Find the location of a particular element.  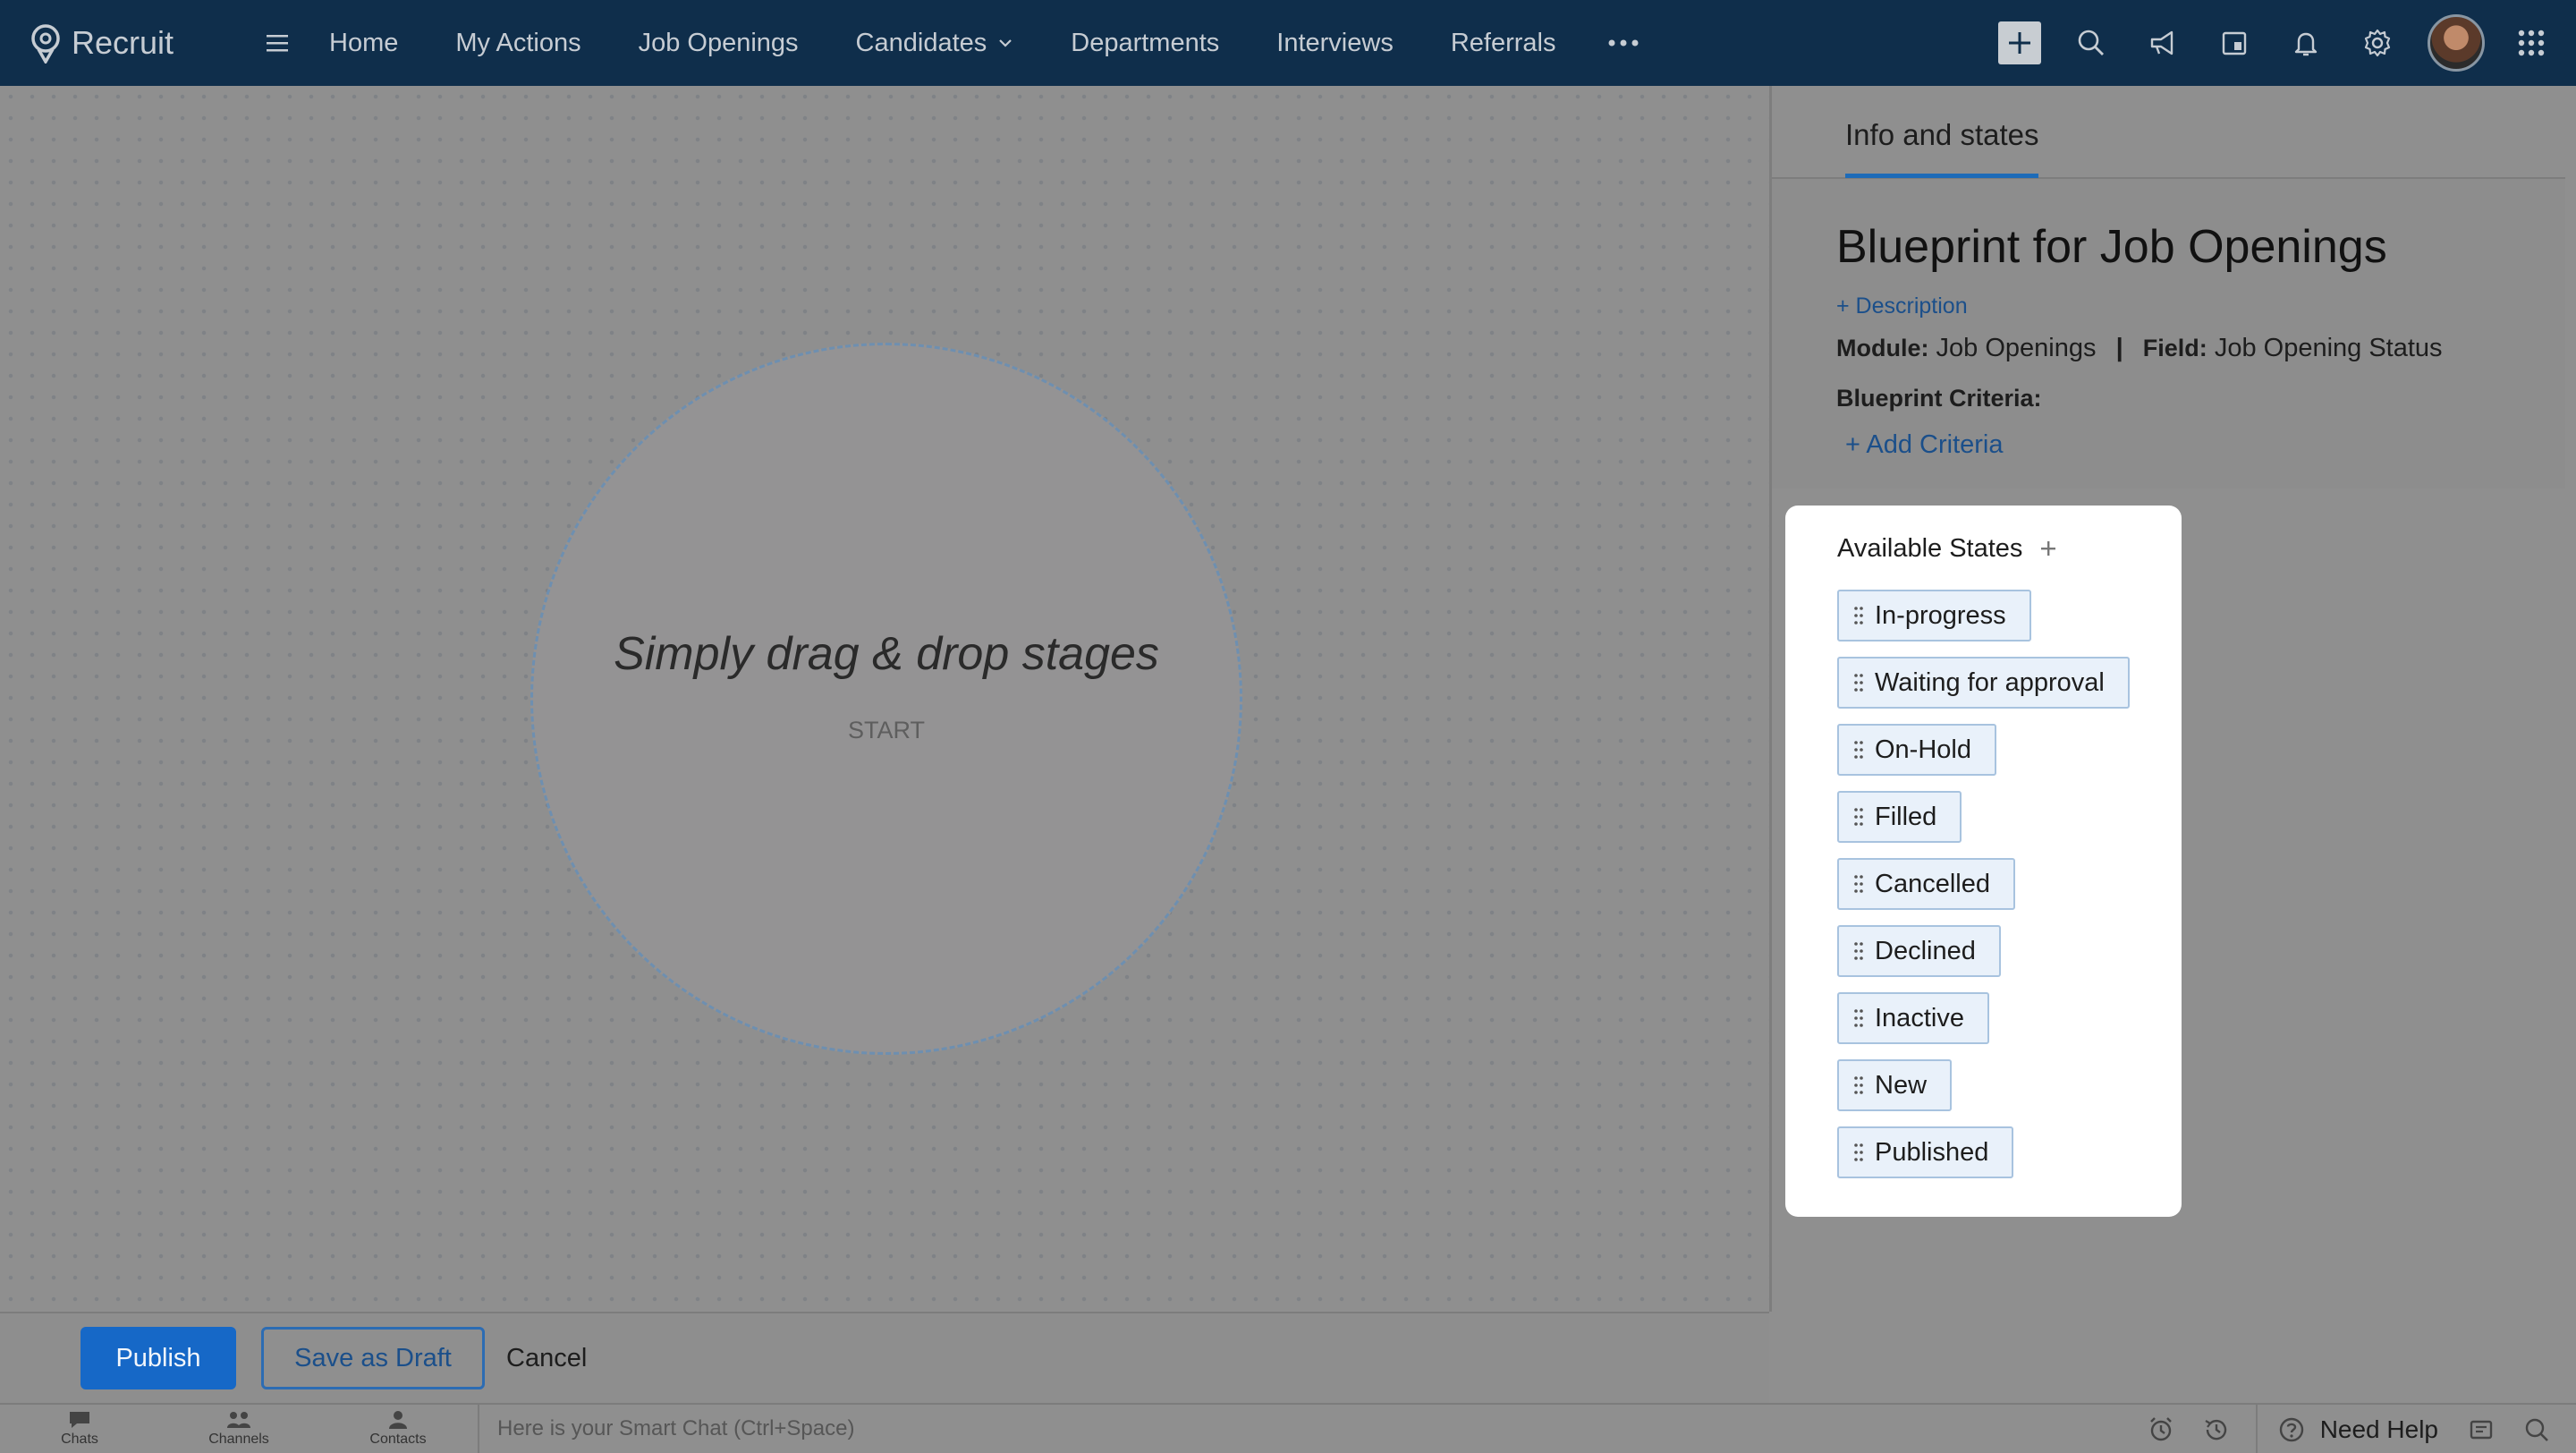

save-as-draft-button: Save as Draft is located at coordinates (373, 1358).